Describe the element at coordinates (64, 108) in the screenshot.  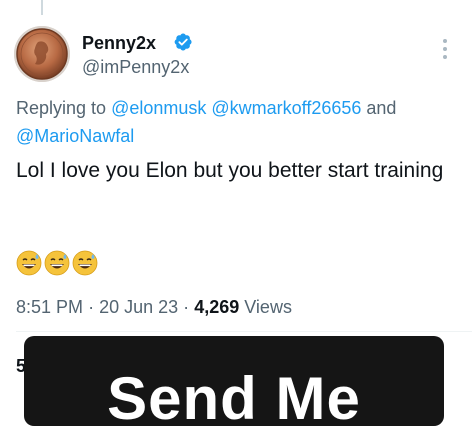
I see `replying-to-label: Replying to` at that location.